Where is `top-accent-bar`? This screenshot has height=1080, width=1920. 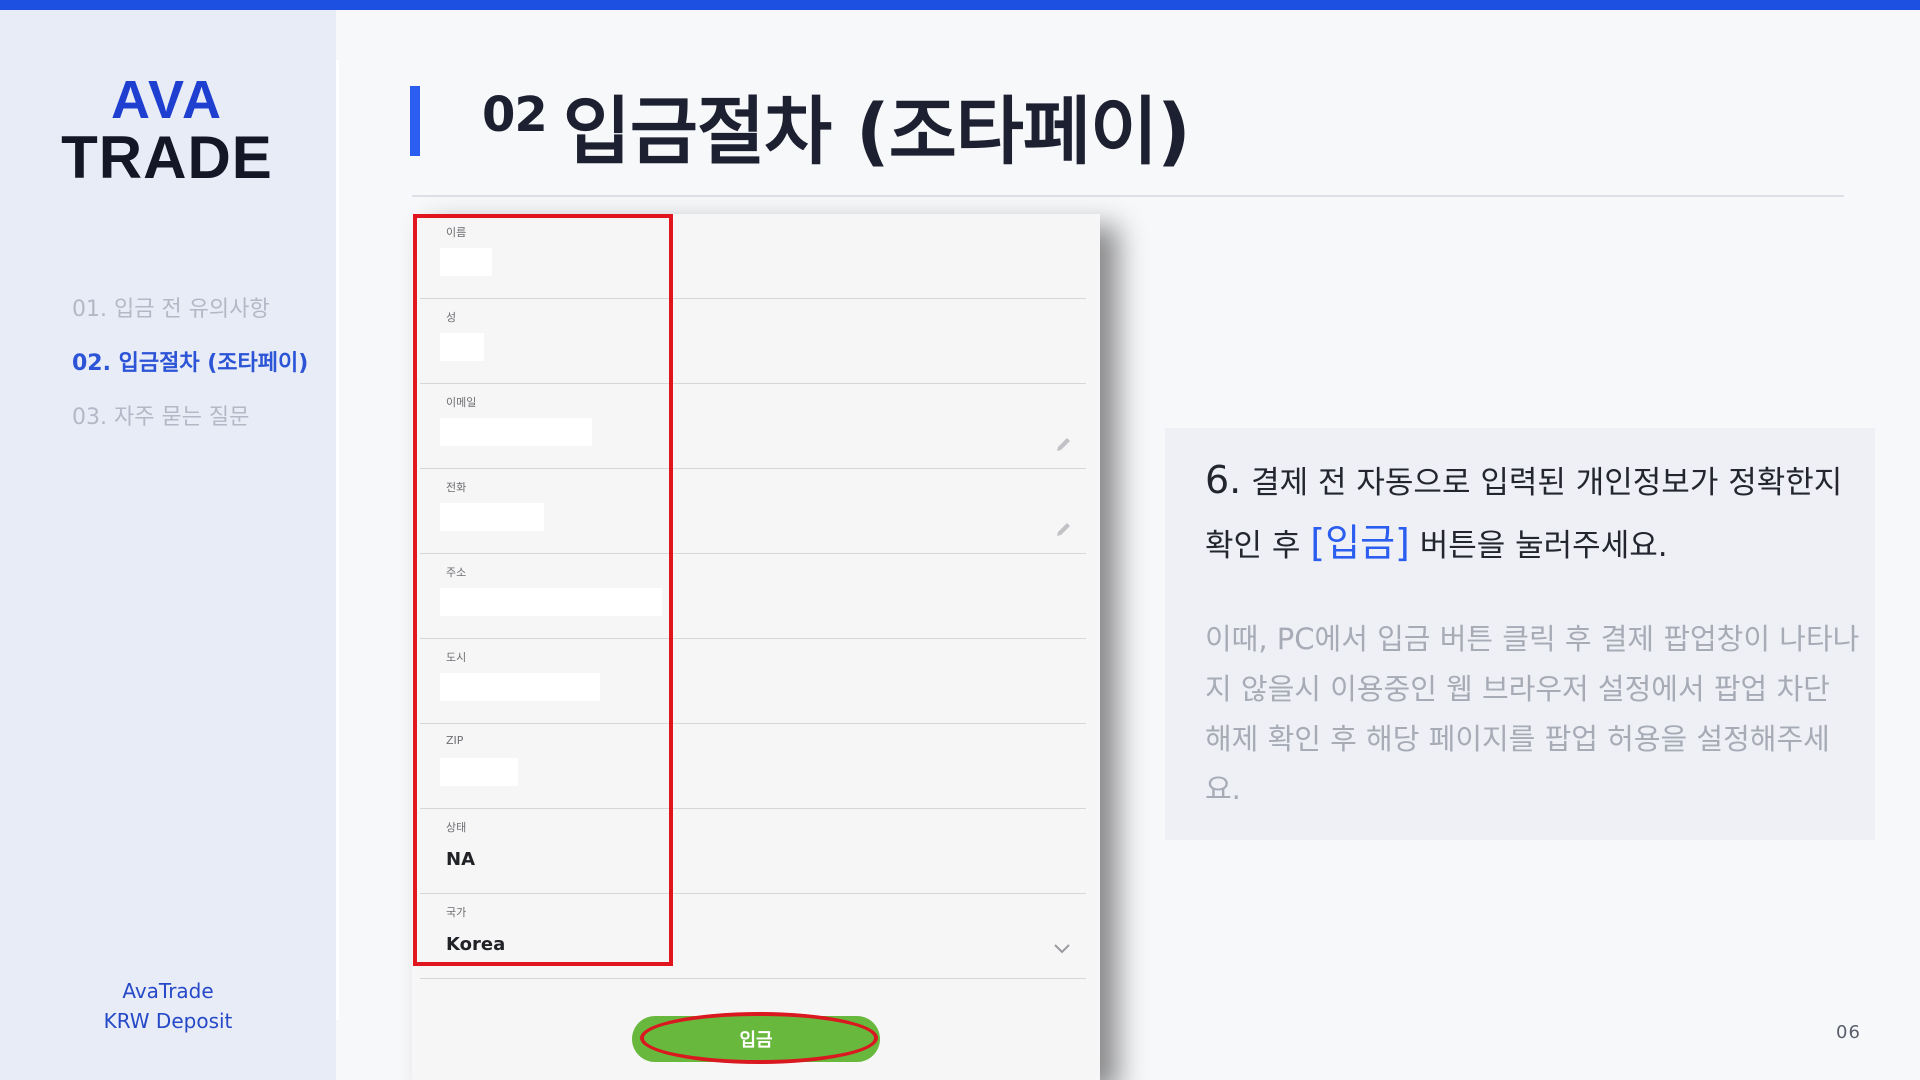
top-accent-bar is located at coordinates (960, 5).